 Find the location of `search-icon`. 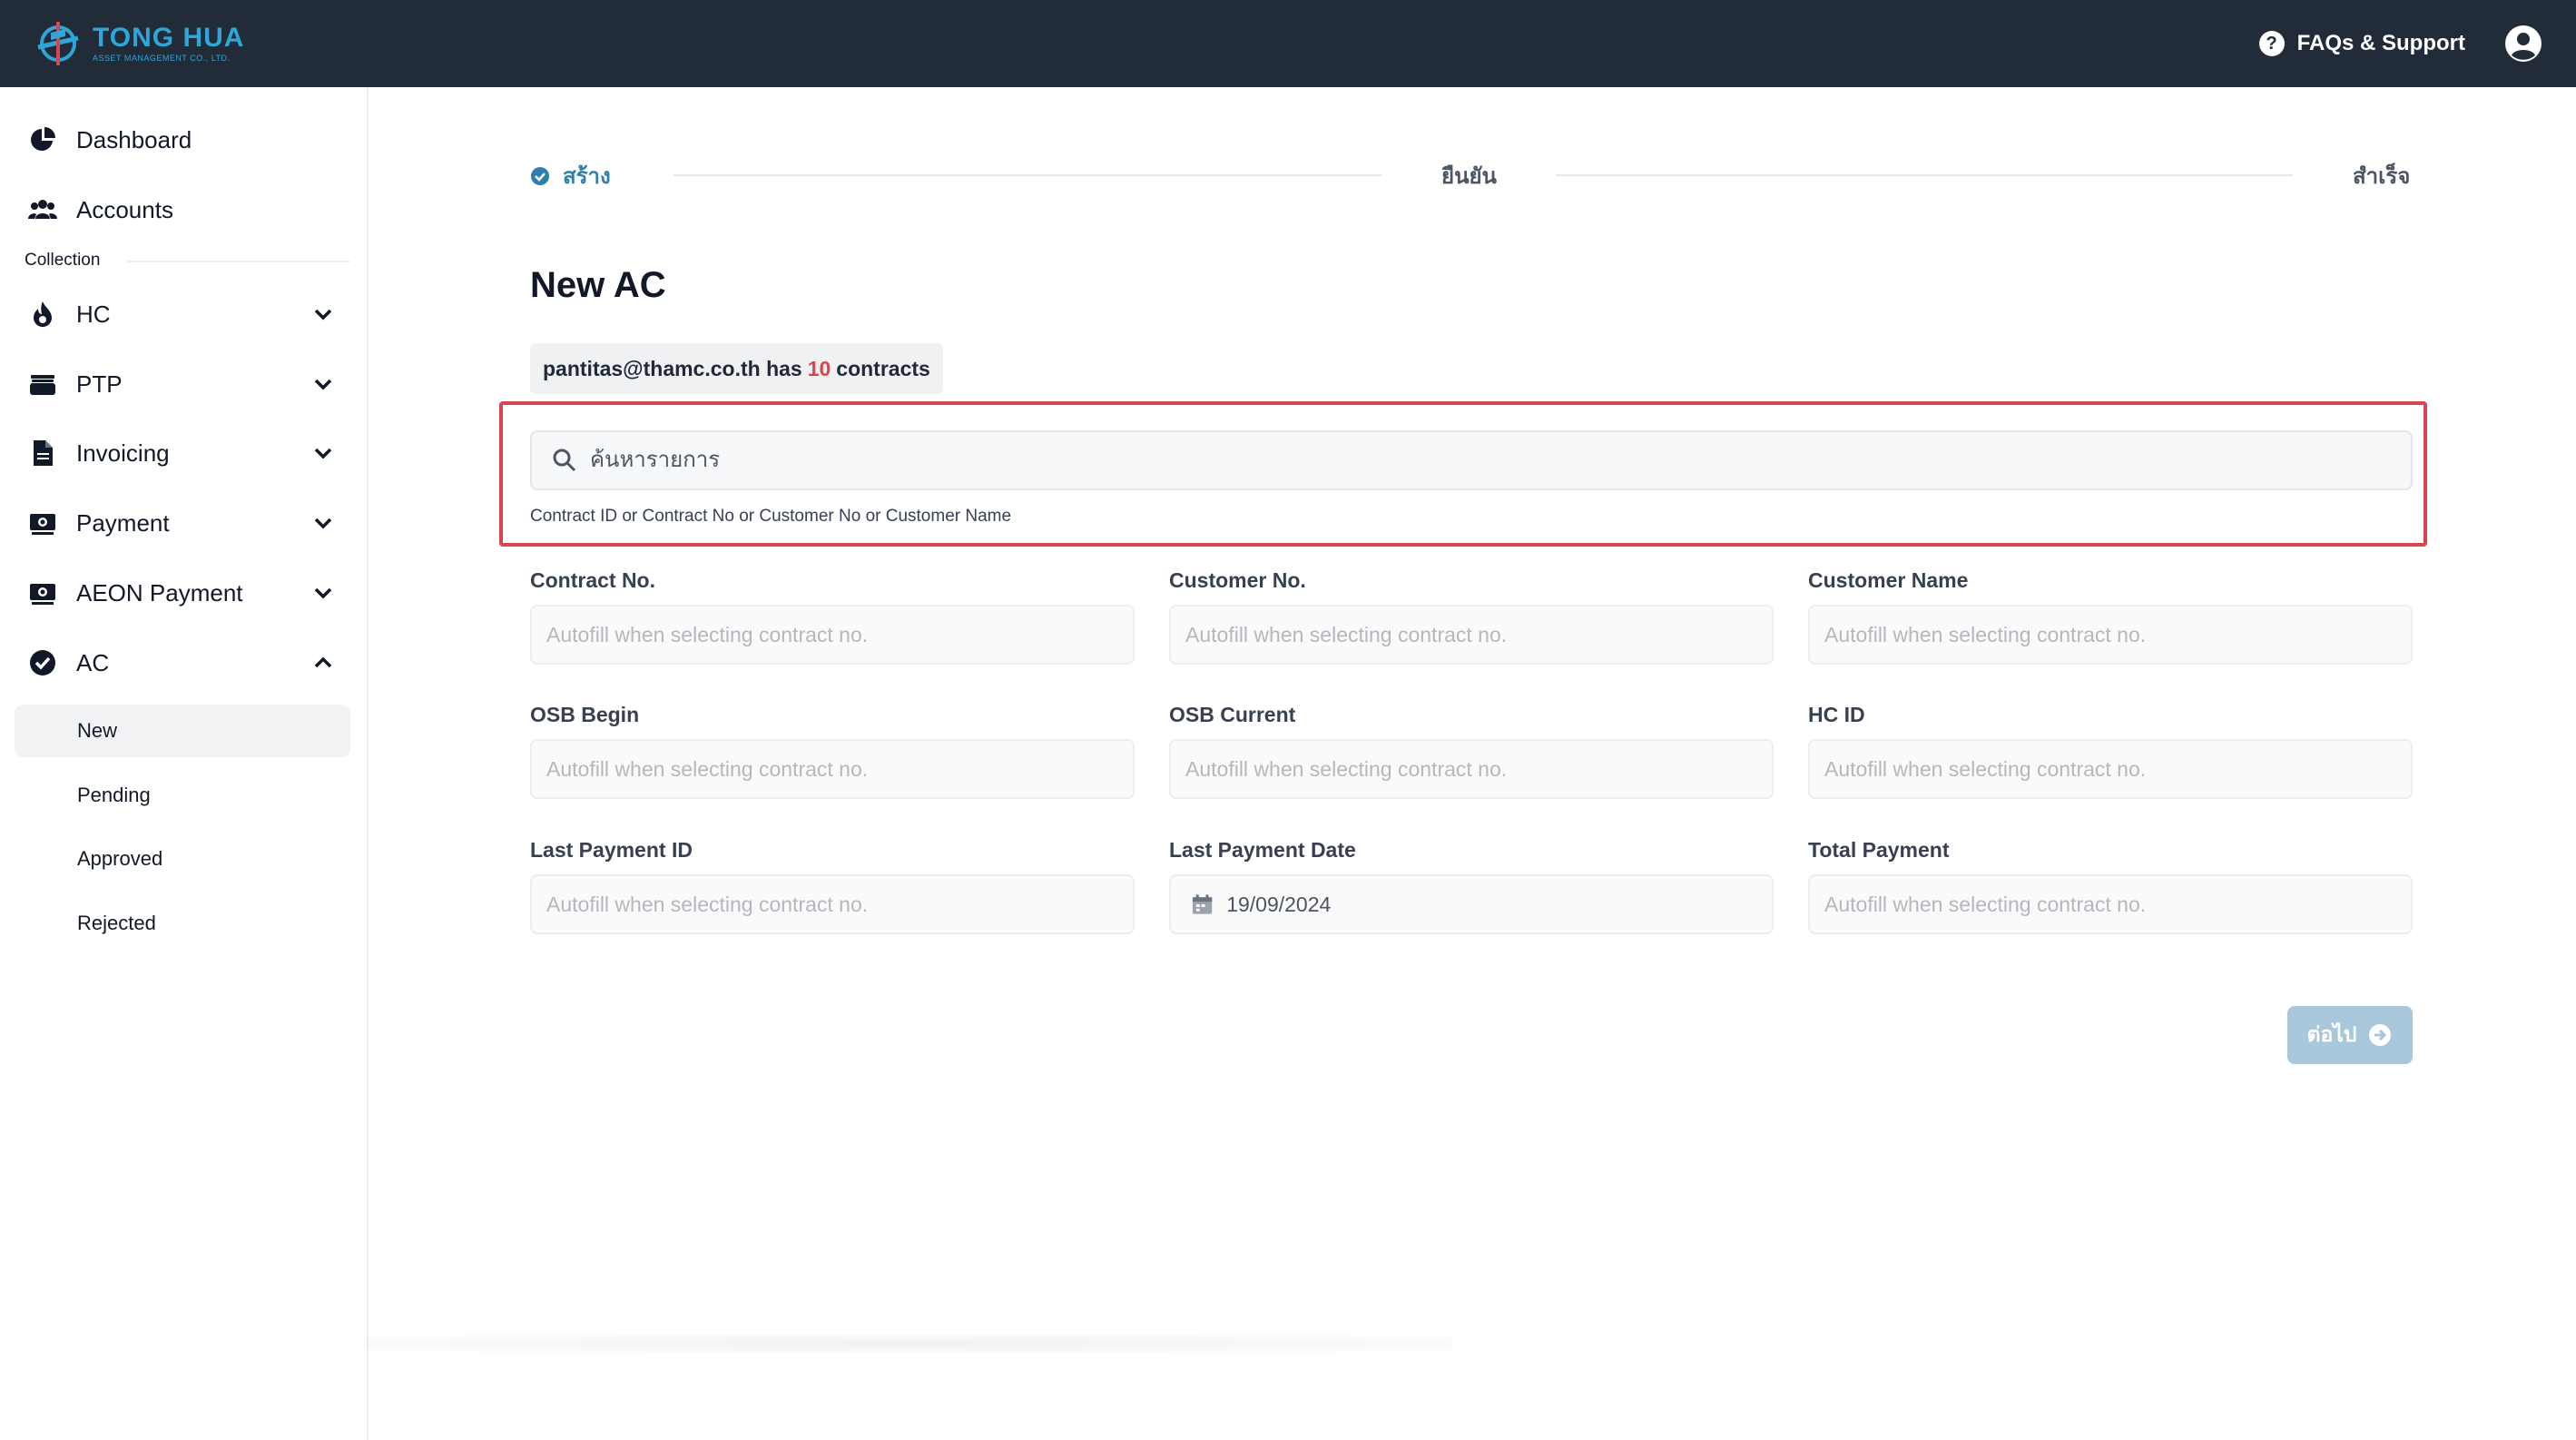

search-icon is located at coordinates (564, 460).